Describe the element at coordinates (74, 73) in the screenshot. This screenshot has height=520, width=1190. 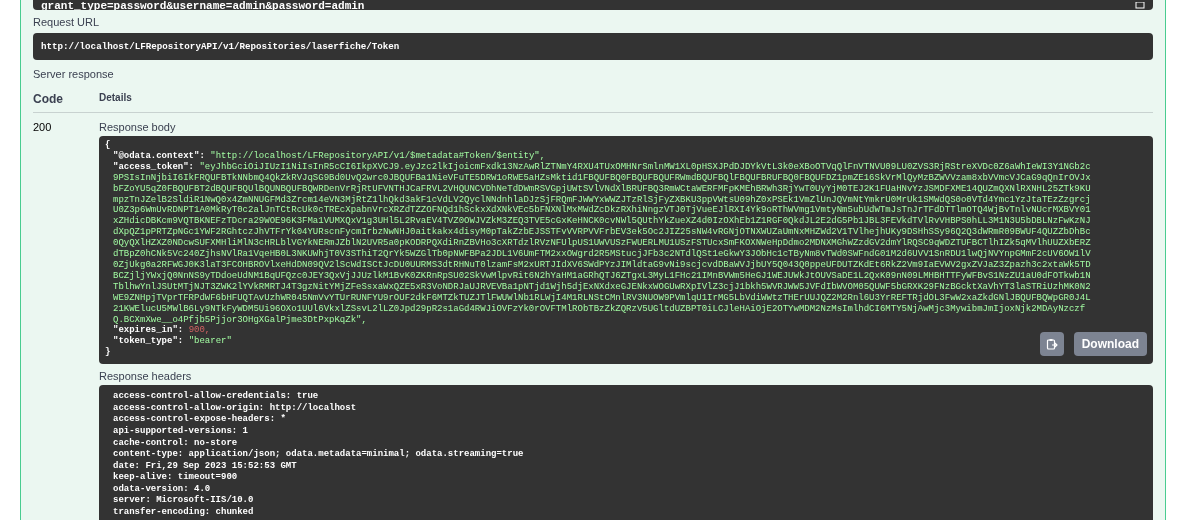
I see `server-response-label: Server response` at that location.